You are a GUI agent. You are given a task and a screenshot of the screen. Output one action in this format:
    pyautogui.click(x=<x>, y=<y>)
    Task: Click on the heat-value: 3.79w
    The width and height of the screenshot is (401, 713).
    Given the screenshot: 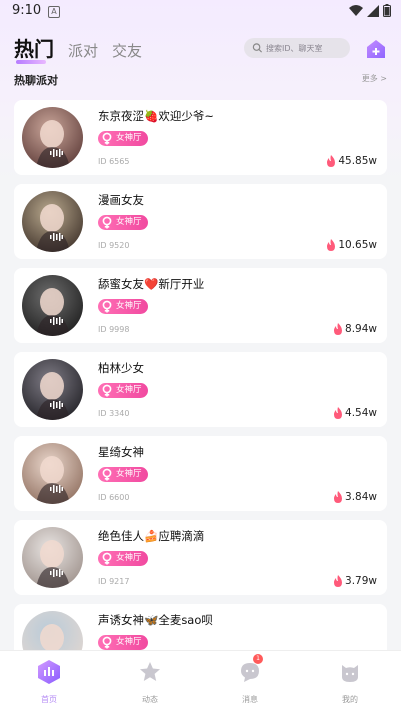 What is the action you would take?
    pyautogui.click(x=361, y=581)
    